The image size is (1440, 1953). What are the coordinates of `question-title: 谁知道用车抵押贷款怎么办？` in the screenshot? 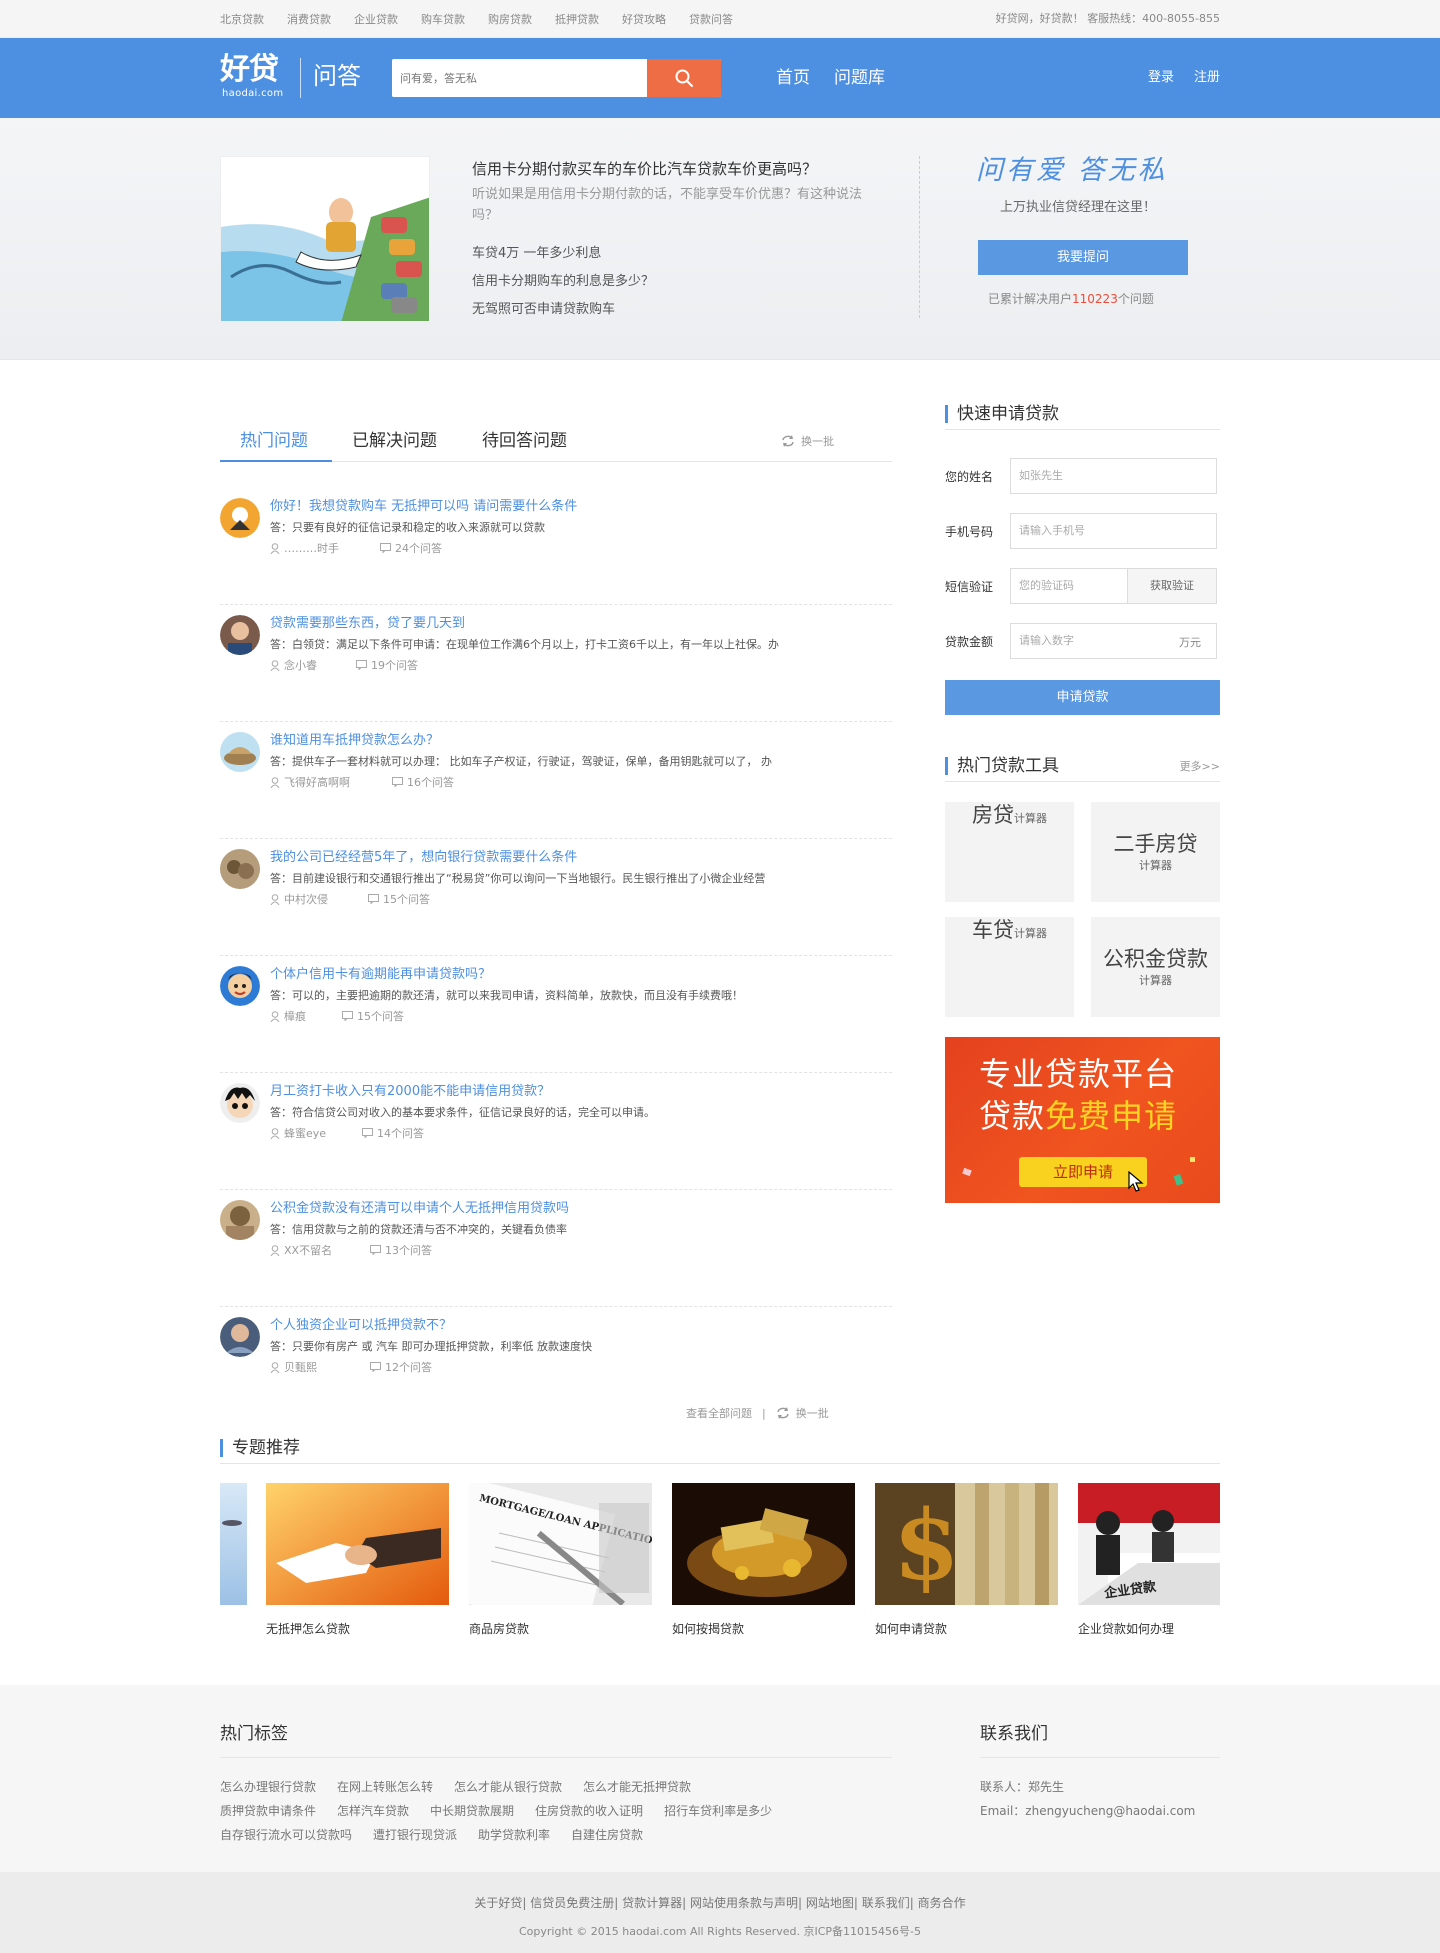 It's located at (354, 738).